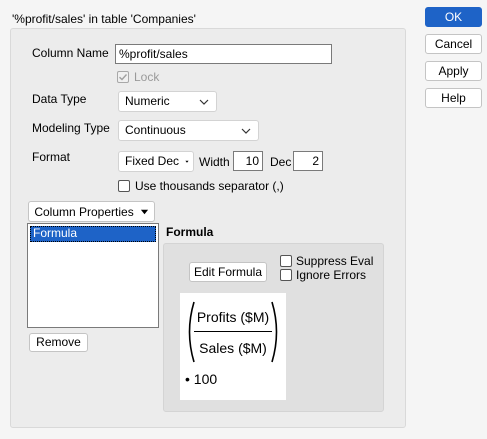 This screenshot has width=487, height=439. I want to click on formula-denominator: Sales ($M), so click(233, 348).